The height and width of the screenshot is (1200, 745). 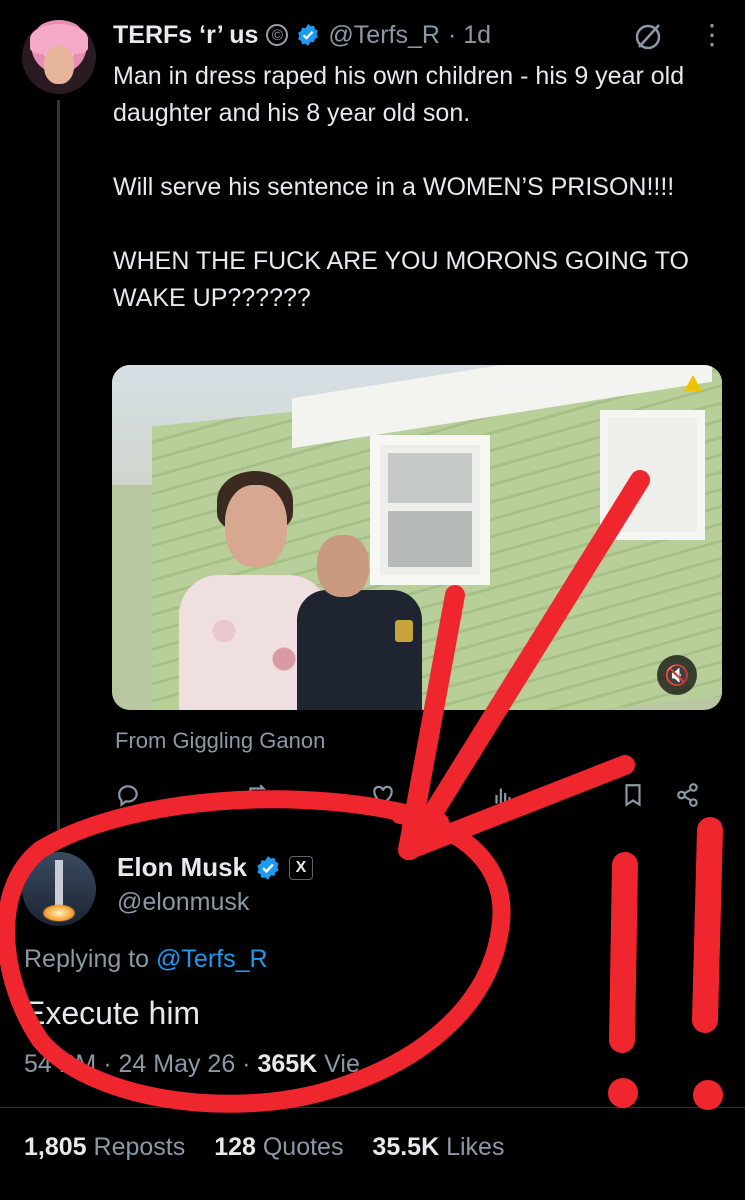 I want to click on tweet-actions, so click(x=415, y=795).